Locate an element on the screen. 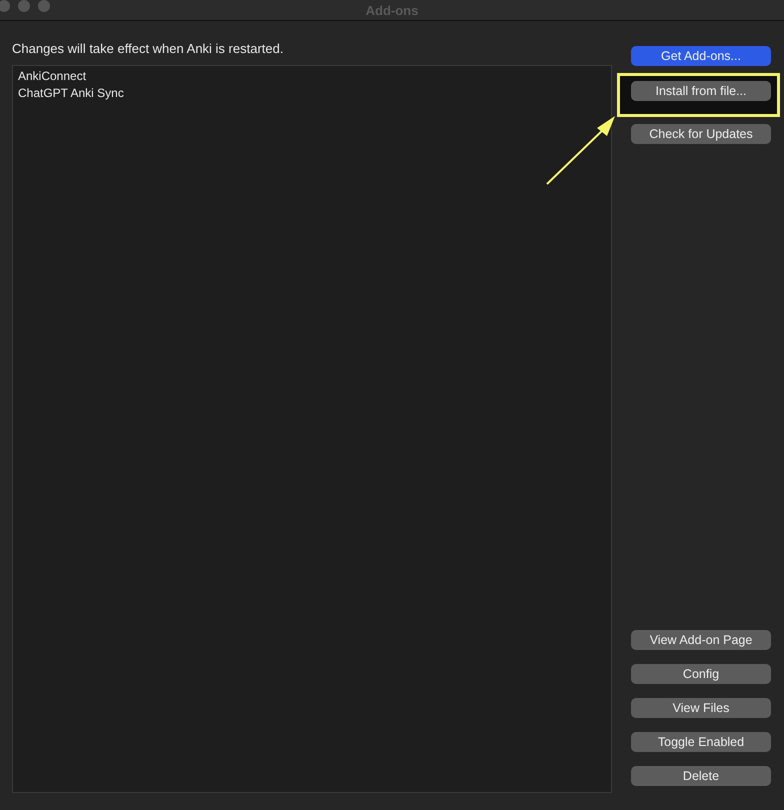 The height and width of the screenshot is (810, 784). action-button: Check for Updates is located at coordinates (701, 134).